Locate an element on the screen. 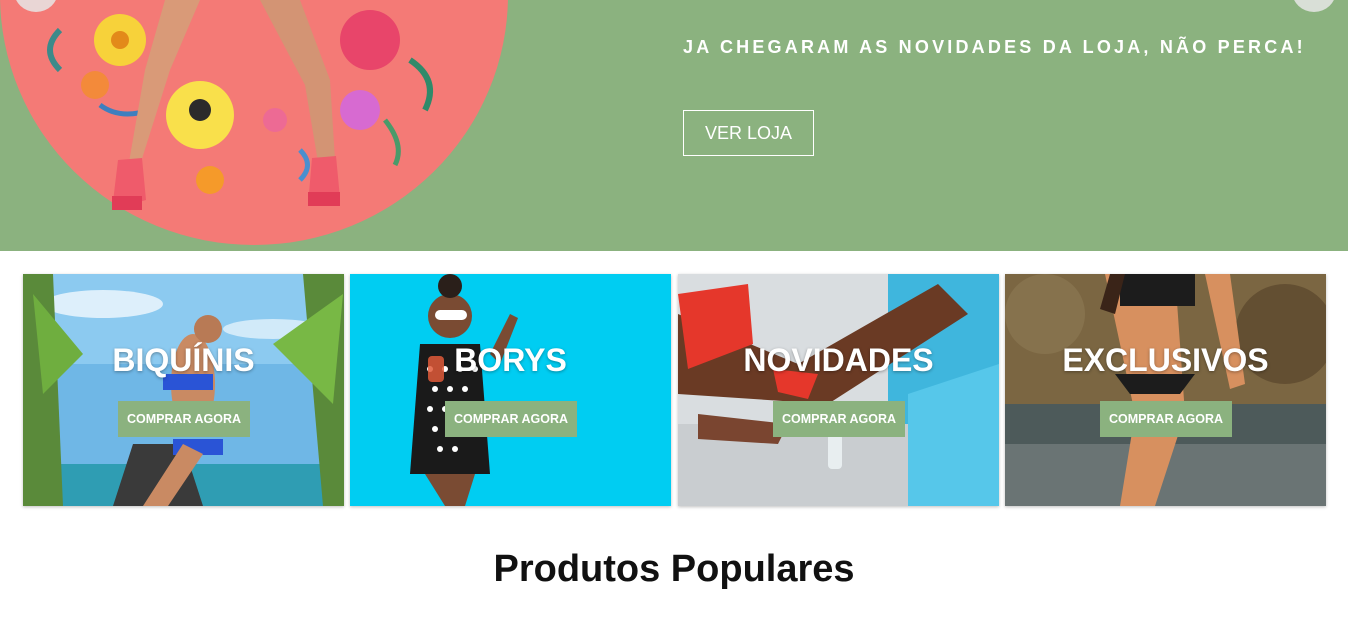 This screenshot has width=1348, height=626. flower-wreath-icon is located at coordinates (240, 102).